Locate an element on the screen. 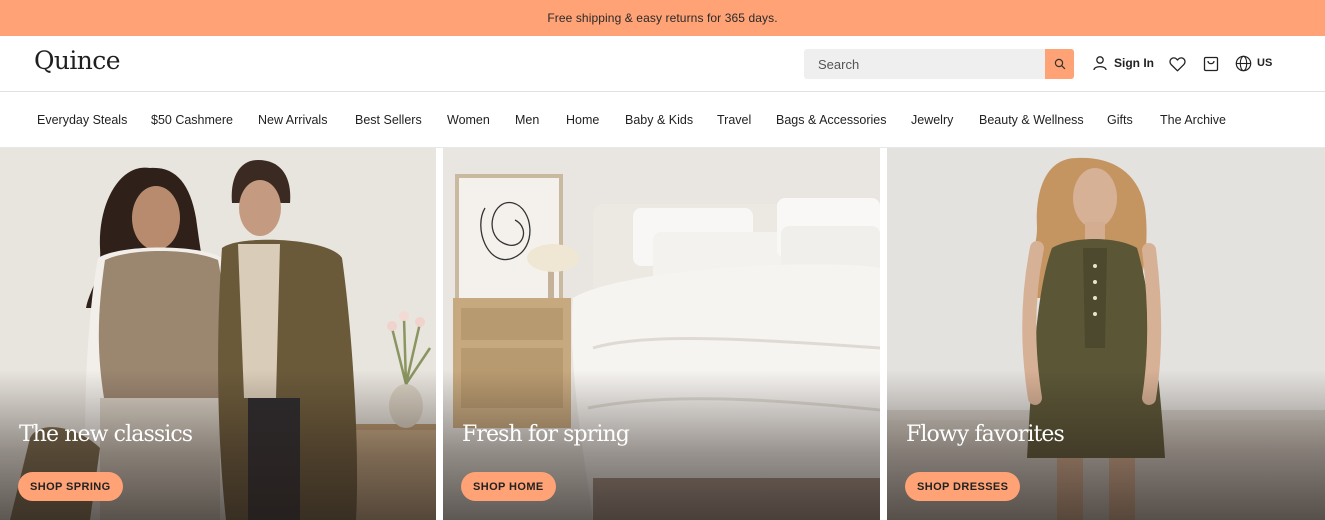  nav-item-best-sellers: Best Sellers is located at coordinates (388, 120).